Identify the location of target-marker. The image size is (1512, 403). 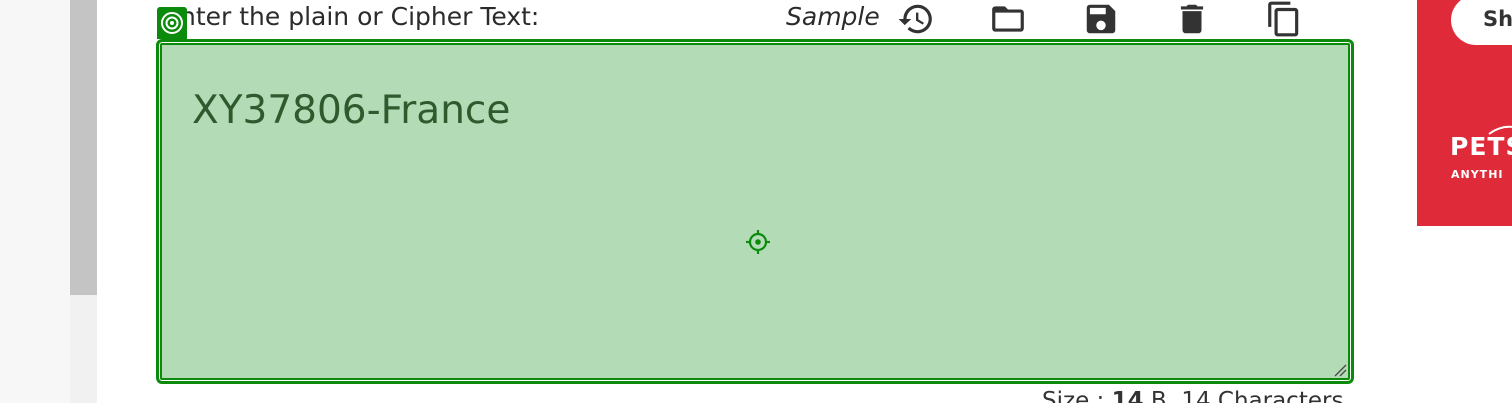
(172, 23).